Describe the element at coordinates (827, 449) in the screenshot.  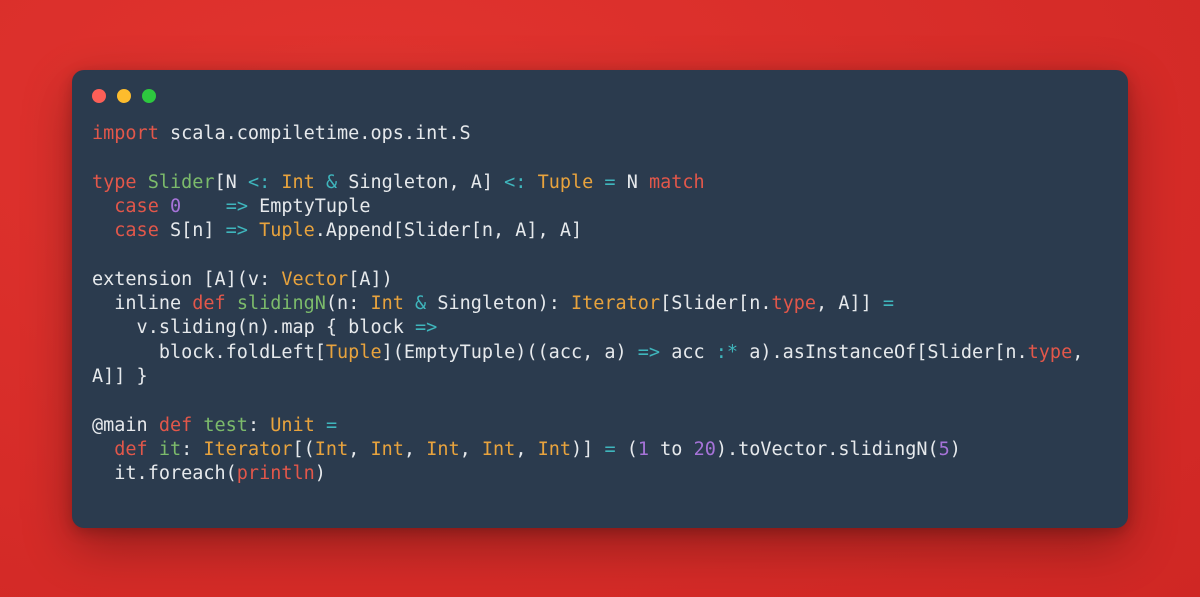
I see `code-token: ).toVector.slidingN(` at that location.